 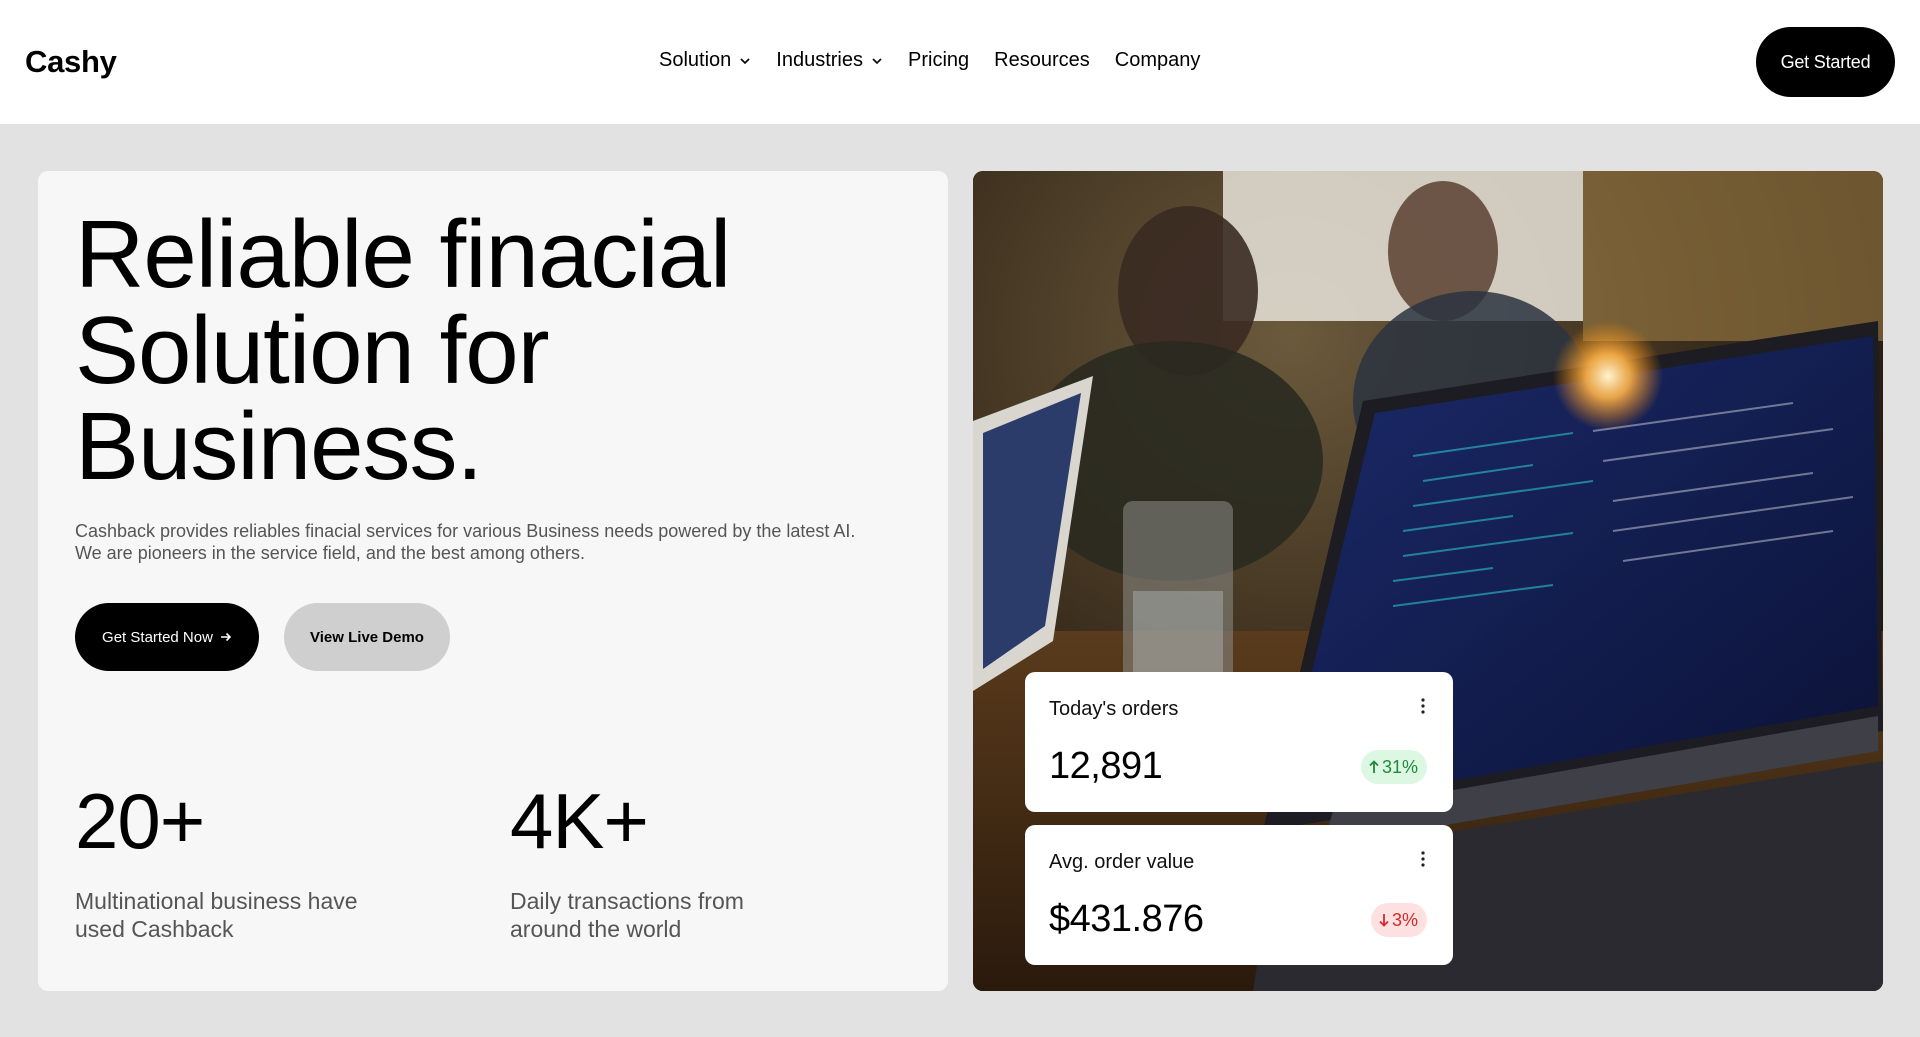 I want to click on nav-solution: Solution, so click(x=705, y=60).